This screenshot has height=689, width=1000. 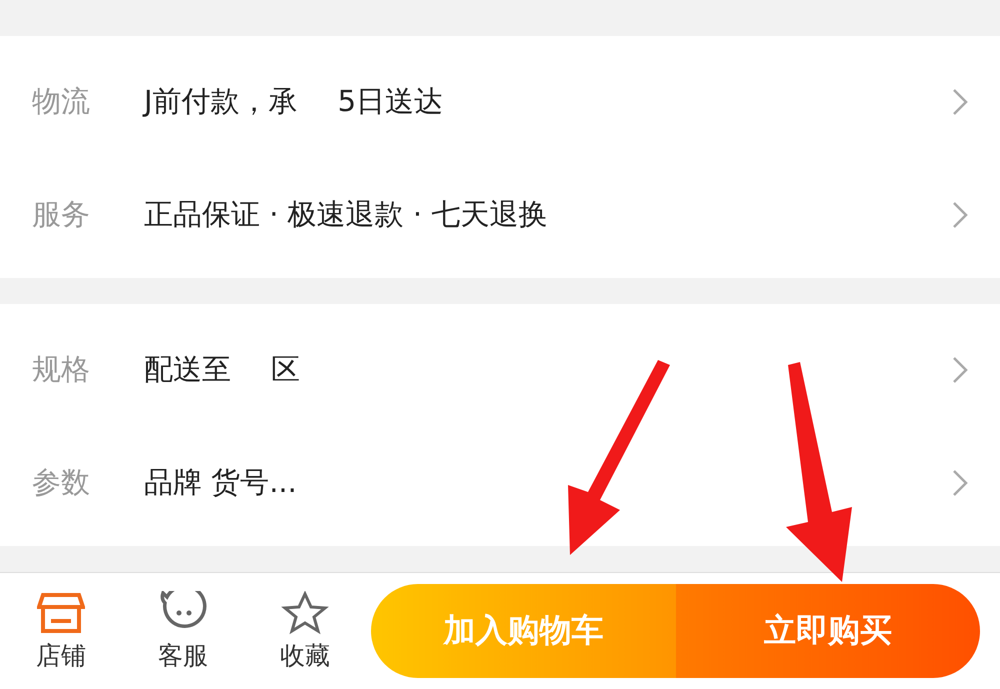 I want to click on service-button: 客服, so click(x=183, y=631).